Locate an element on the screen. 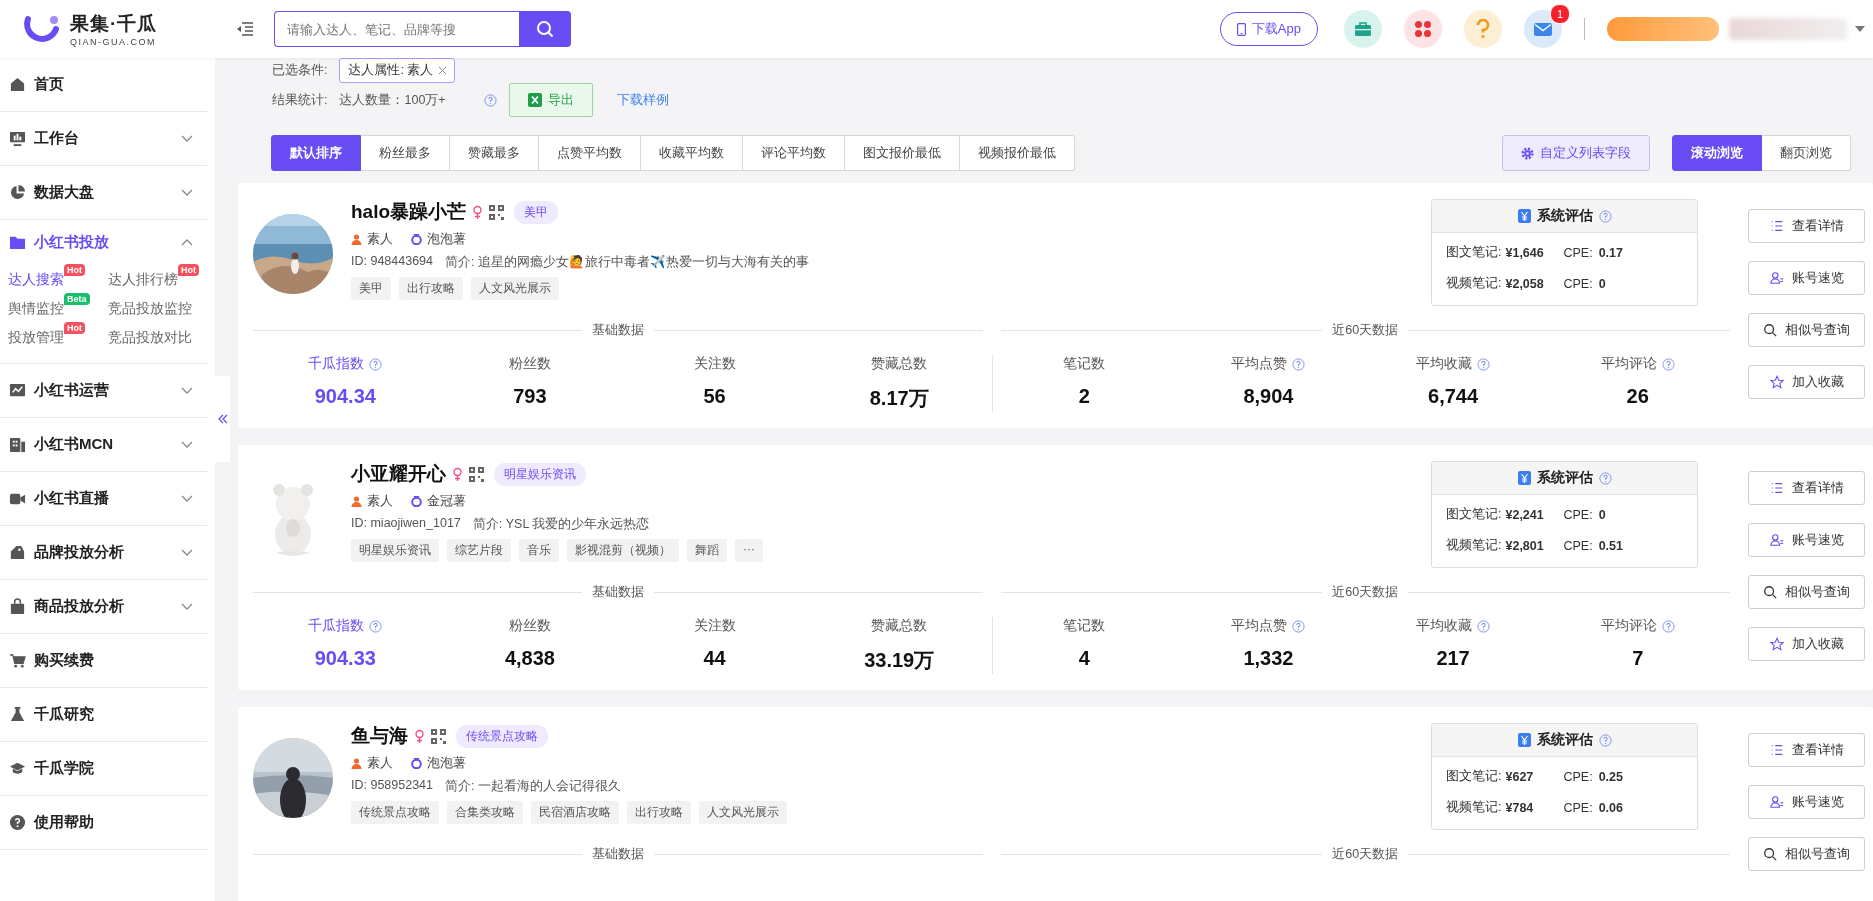 The image size is (1873, 901). stat-value: 7 is located at coordinates (1638, 658).